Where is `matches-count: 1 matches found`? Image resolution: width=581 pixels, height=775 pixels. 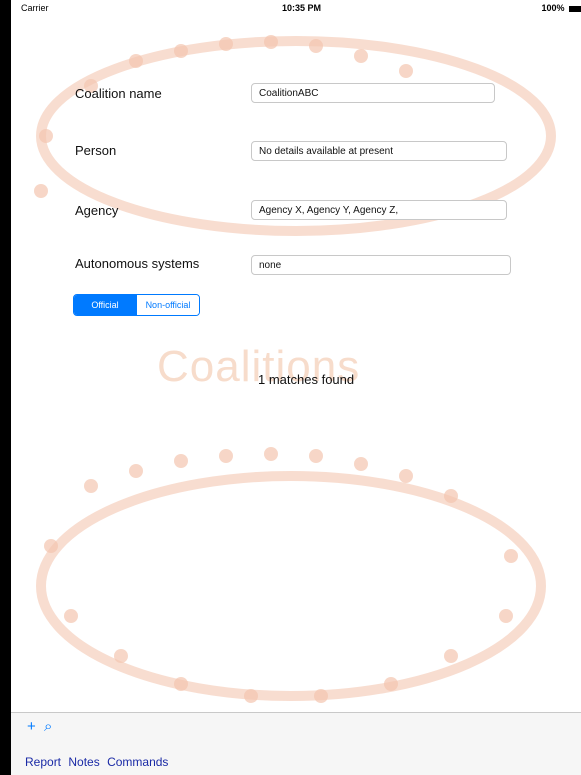 matches-count: 1 matches found is located at coordinates (306, 379).